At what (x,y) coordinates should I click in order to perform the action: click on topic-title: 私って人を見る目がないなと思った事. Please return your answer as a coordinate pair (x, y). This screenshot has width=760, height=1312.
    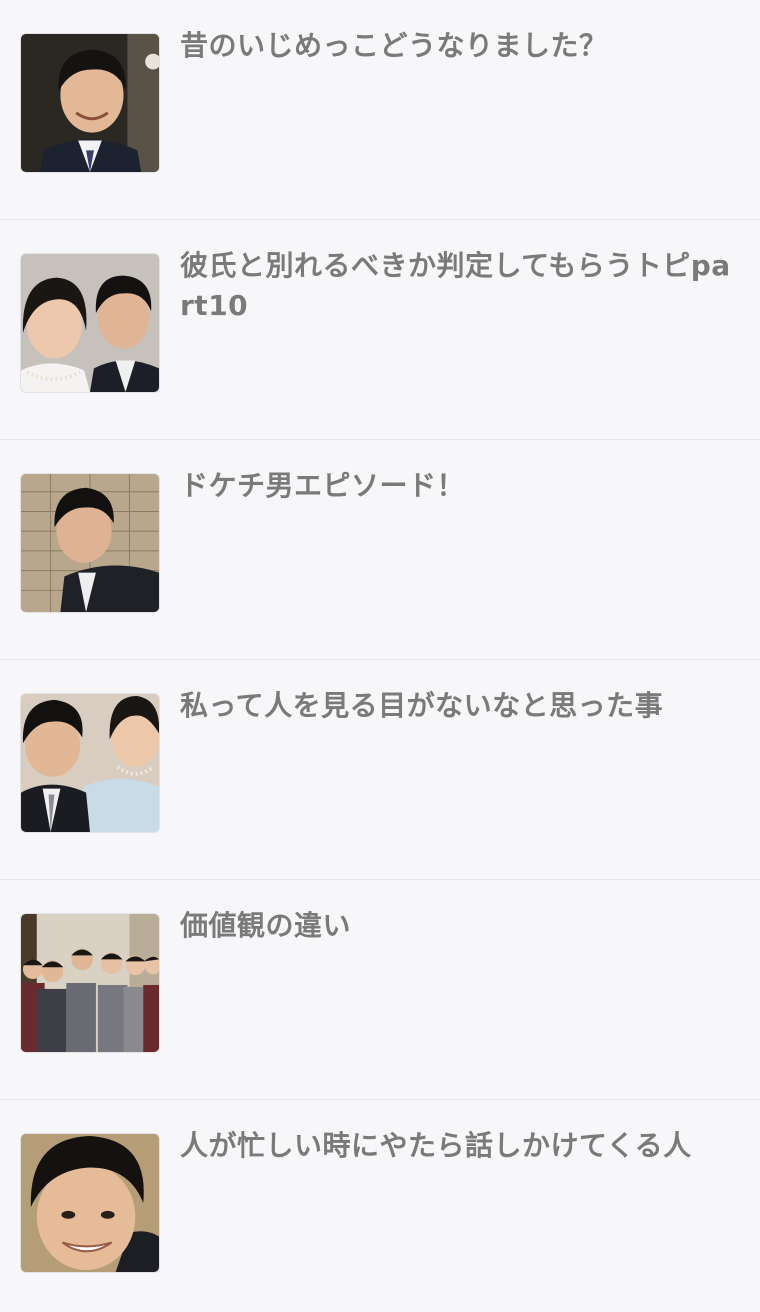
    Looking at the image, I should click on (460, 706).